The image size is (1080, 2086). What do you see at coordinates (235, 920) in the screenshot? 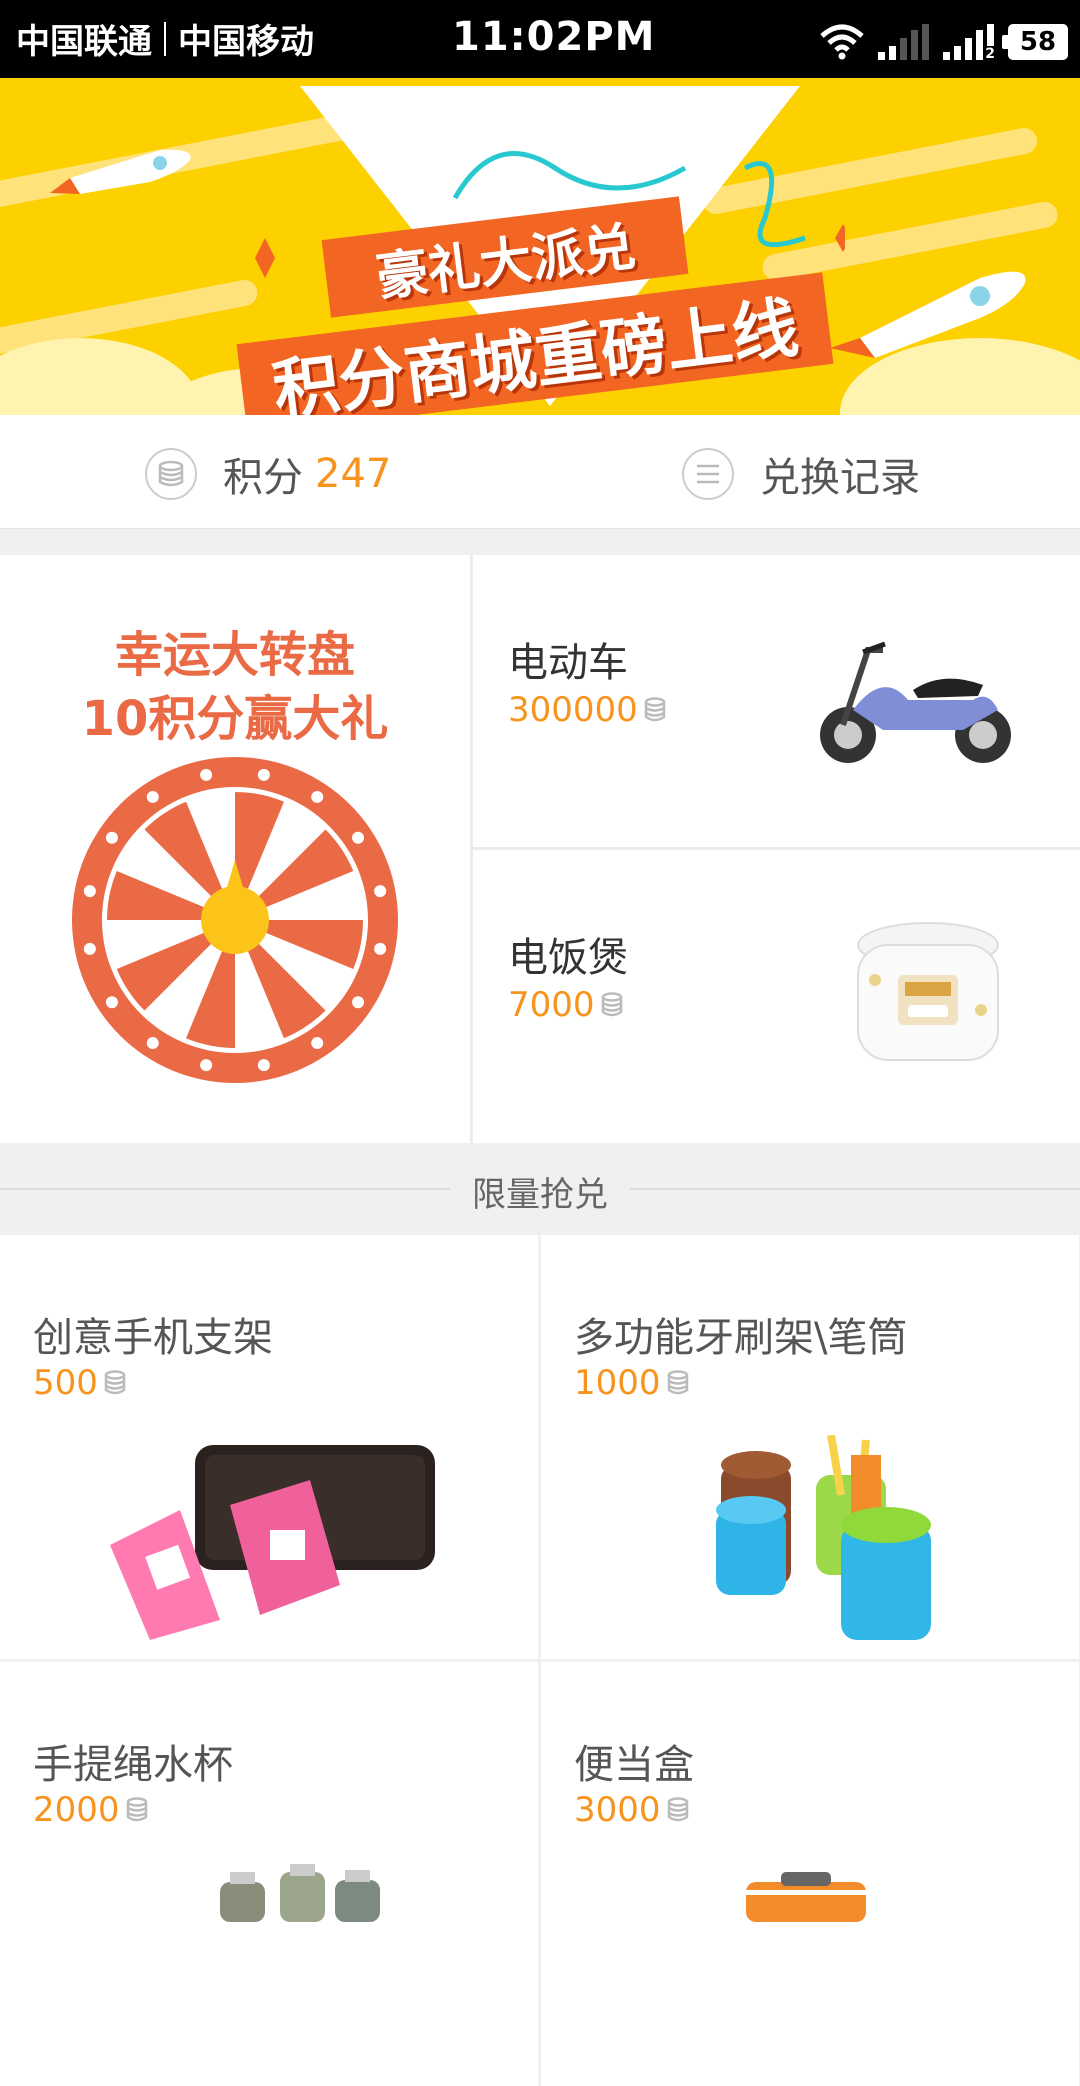
I see `prize-wheel-icon` at bounding box center [235, 920].